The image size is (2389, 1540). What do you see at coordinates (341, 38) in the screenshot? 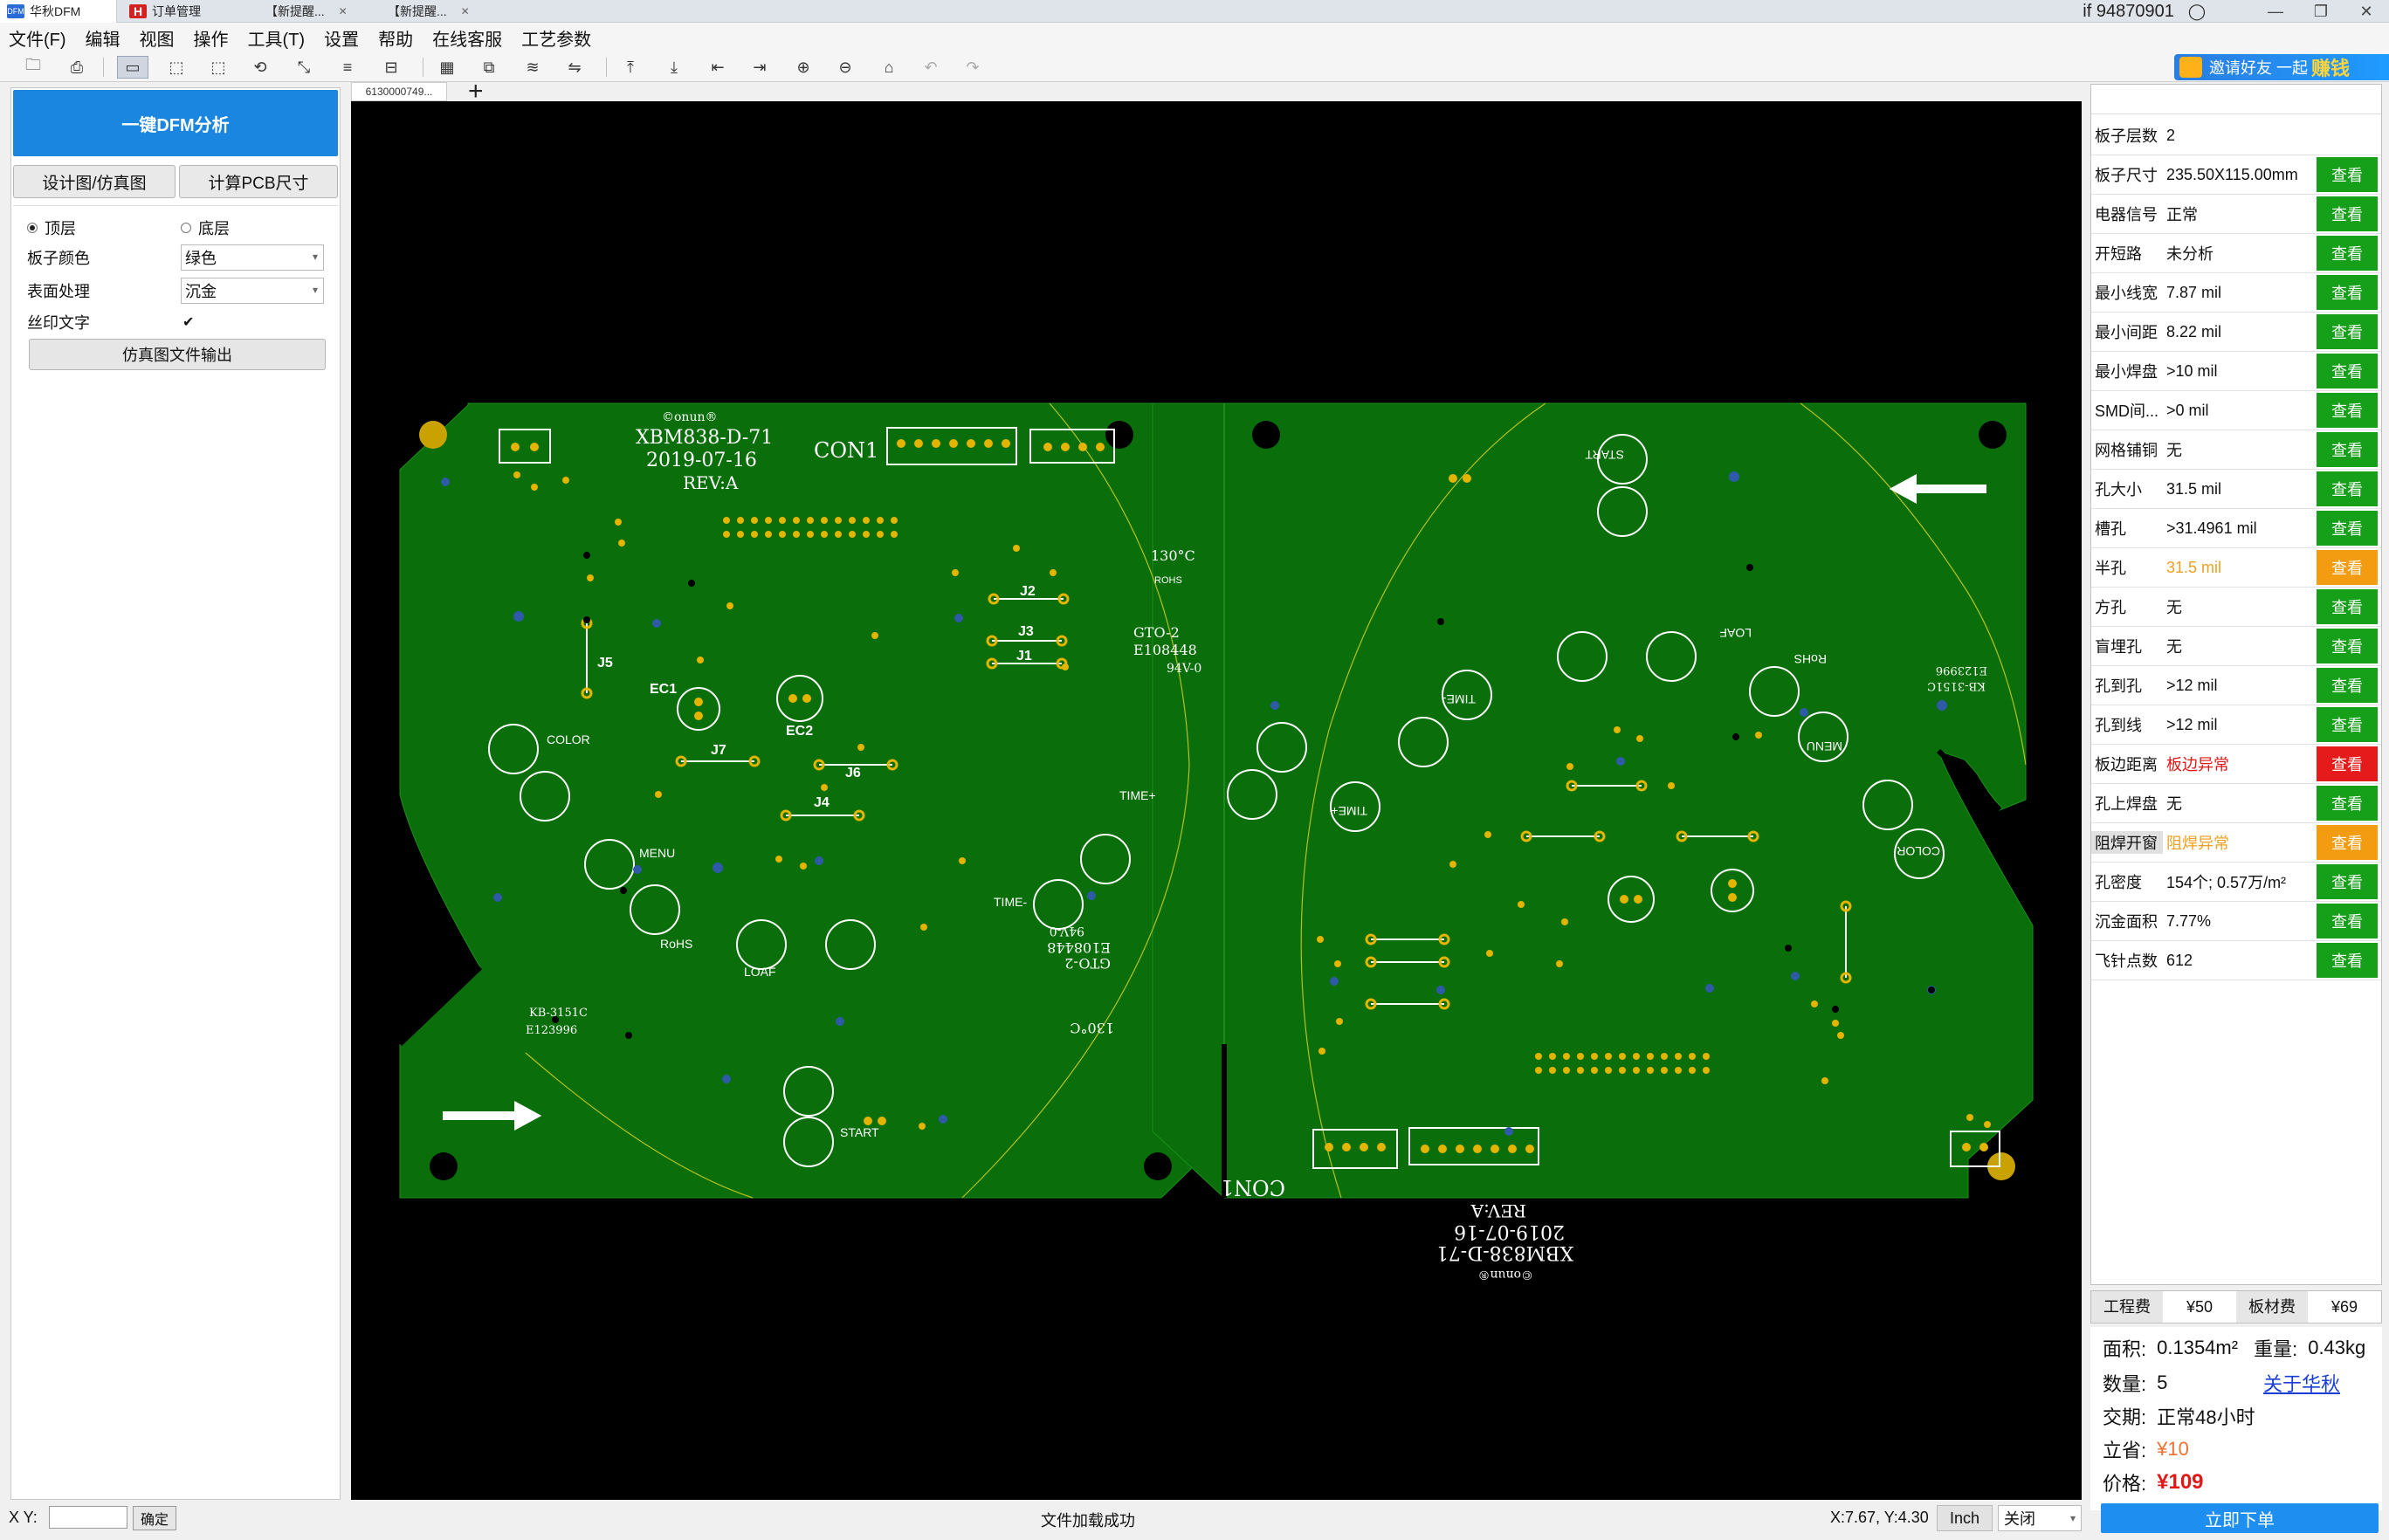
I see `menu-settings: 设置` at bounding box center [341, 38].